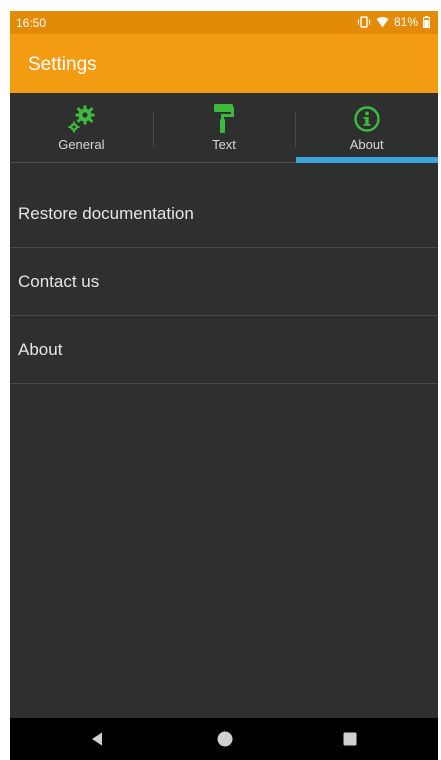  What do you see at coordinates (382, 22) in the screenshot?
I see `wifi-icon` at bounding box center [382, 22].